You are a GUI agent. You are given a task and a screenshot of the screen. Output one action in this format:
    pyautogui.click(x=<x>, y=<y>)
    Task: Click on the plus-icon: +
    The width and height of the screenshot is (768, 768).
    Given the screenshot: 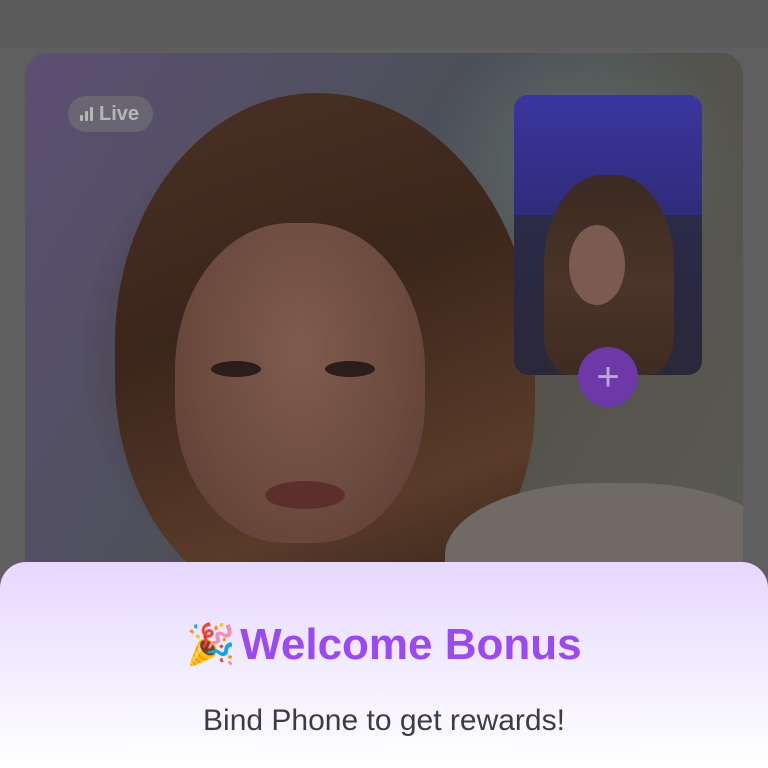 What is the action you would take?
    pyautogui.click(x=608, y=377)
    